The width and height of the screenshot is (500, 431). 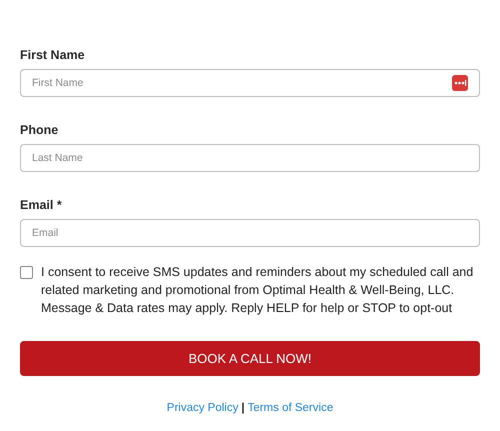 I want to click on dots-icon, so click(x=460, y=83).